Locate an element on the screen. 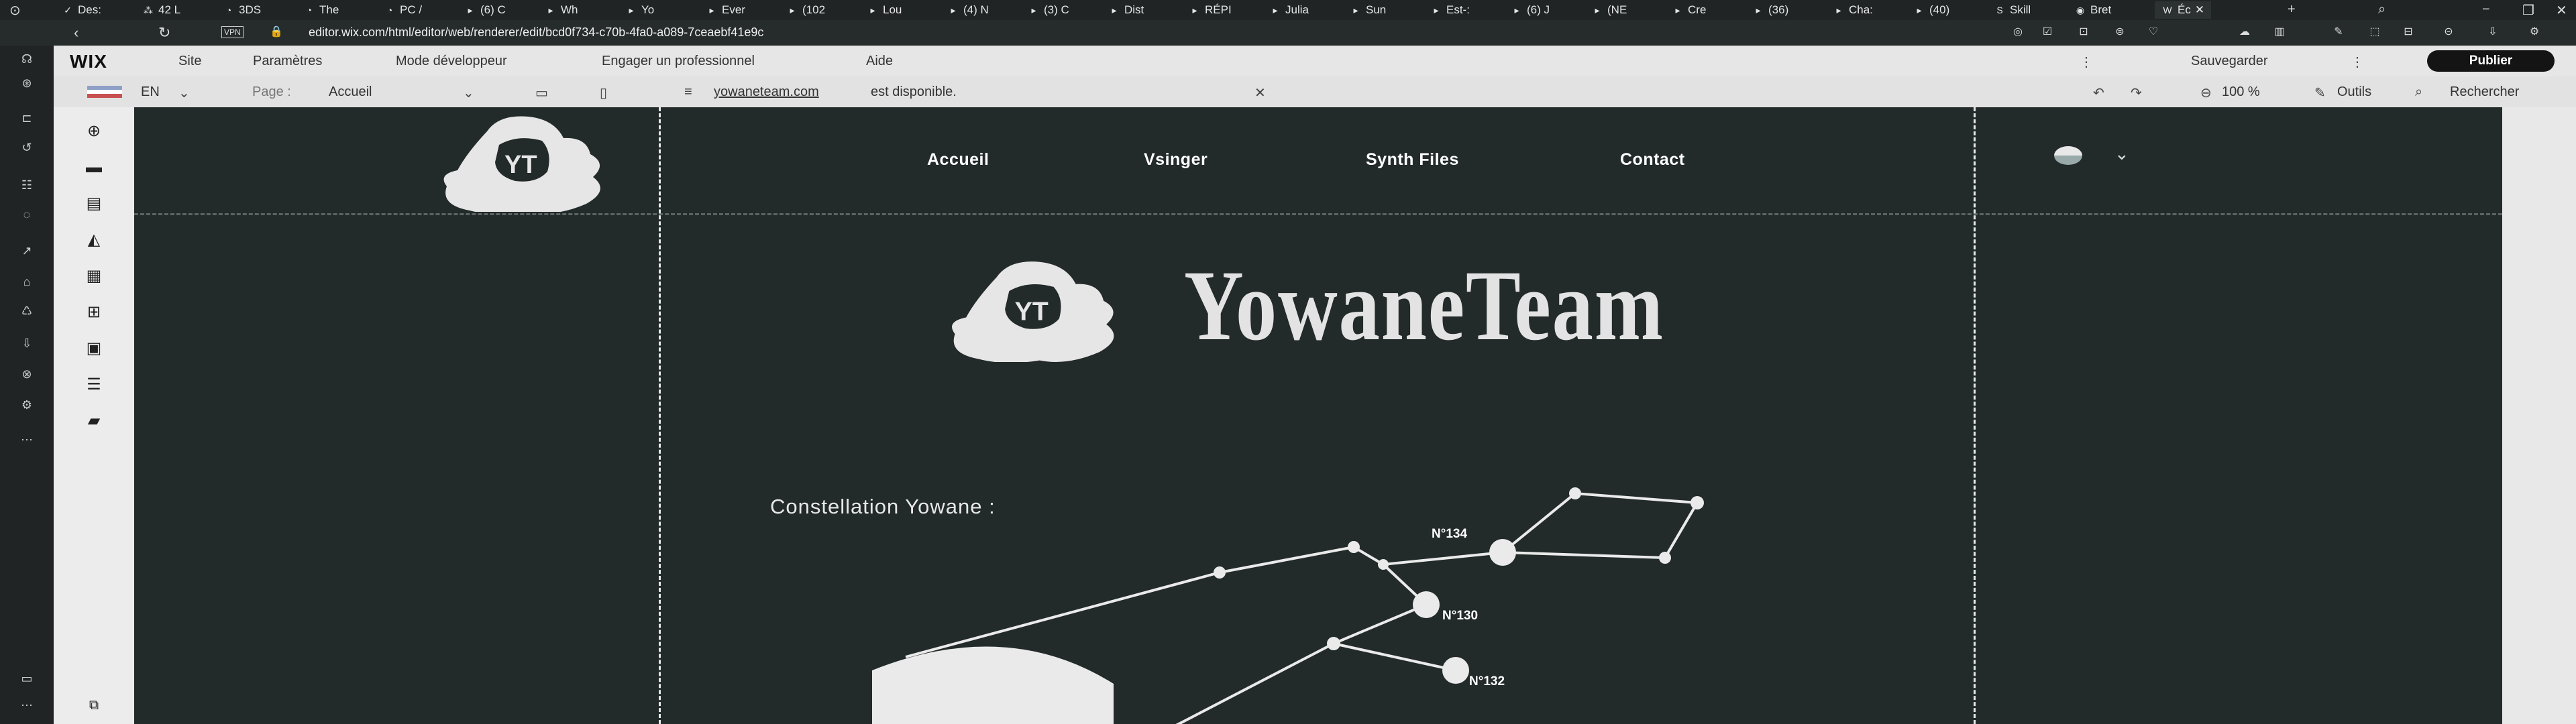  sidebar-app-icon: ▭ is located at coordinates (27, 678).